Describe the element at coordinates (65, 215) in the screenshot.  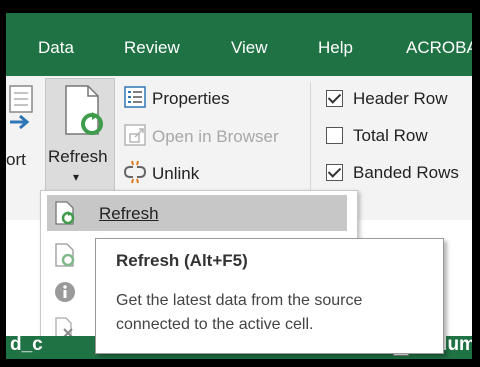
I see `refresh-icon` at that location.